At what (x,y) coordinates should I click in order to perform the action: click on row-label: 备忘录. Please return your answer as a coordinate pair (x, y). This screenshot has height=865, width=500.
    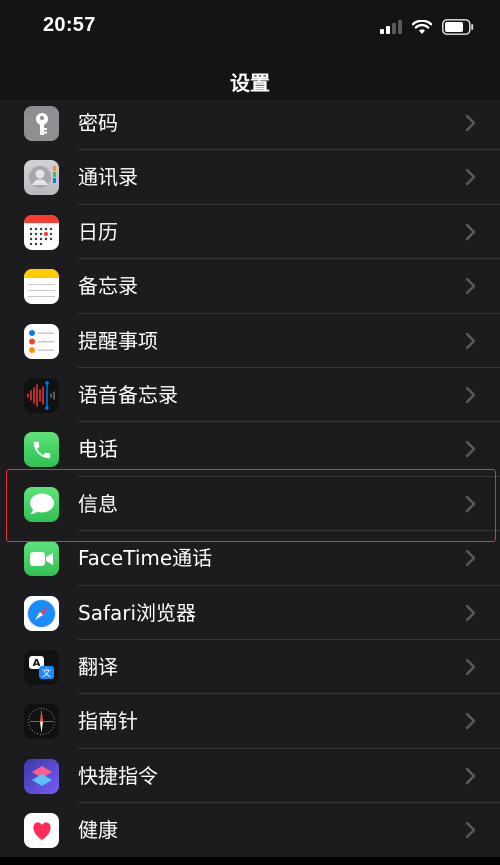
    Looking at the image, I should click on (108, 286).